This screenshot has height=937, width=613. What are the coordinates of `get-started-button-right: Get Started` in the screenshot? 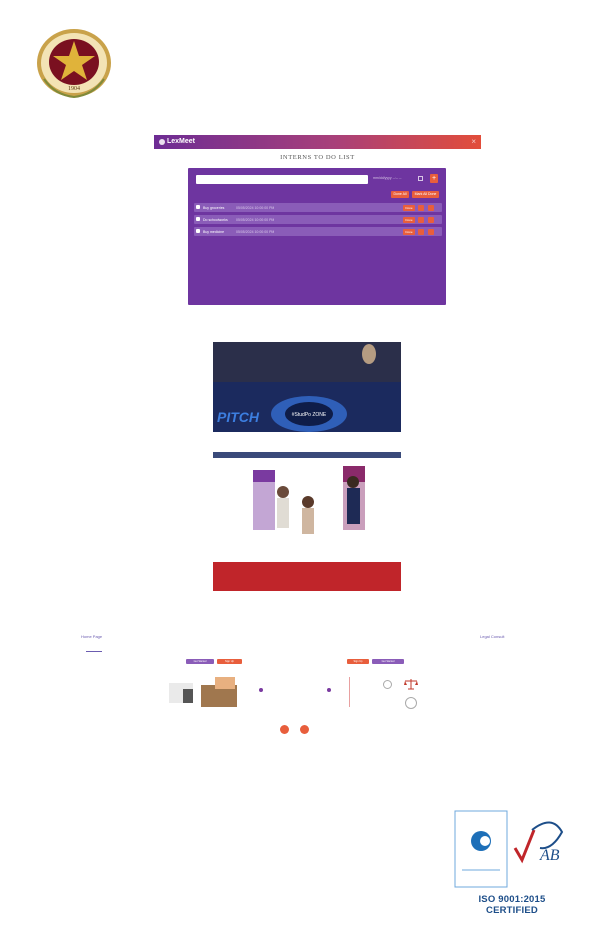 It's located at (388, 661).